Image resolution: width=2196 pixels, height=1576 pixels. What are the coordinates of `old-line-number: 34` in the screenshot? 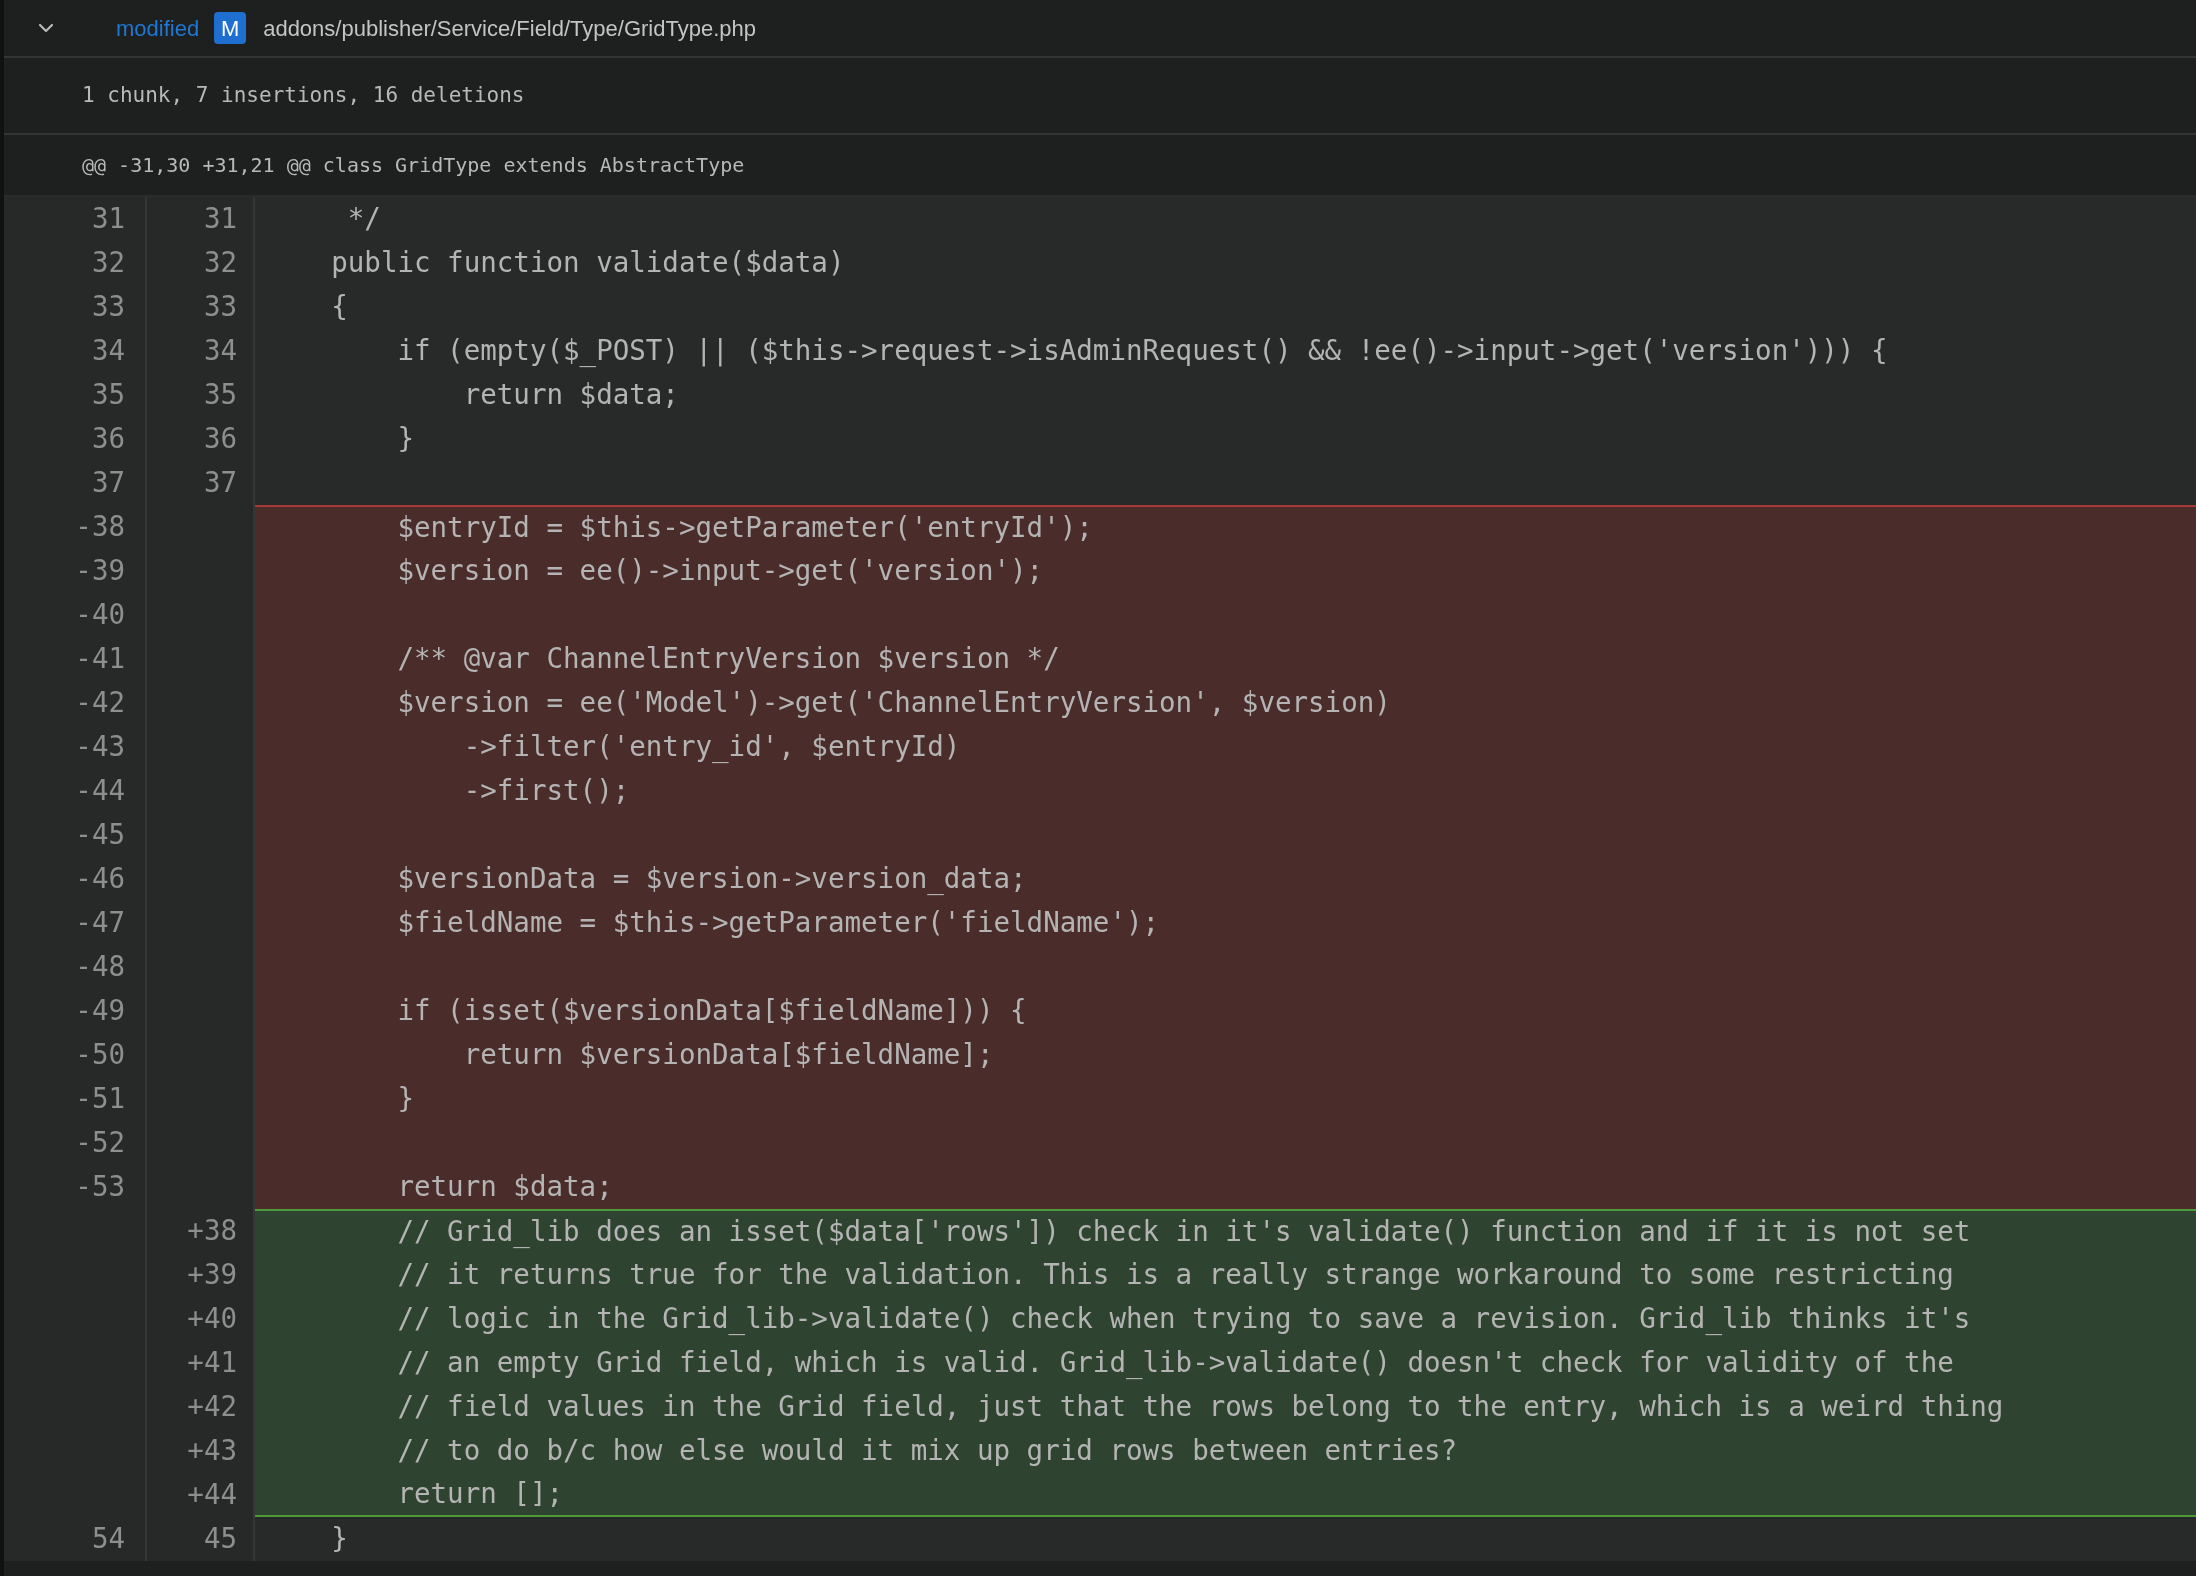 It's located at (75, 351).